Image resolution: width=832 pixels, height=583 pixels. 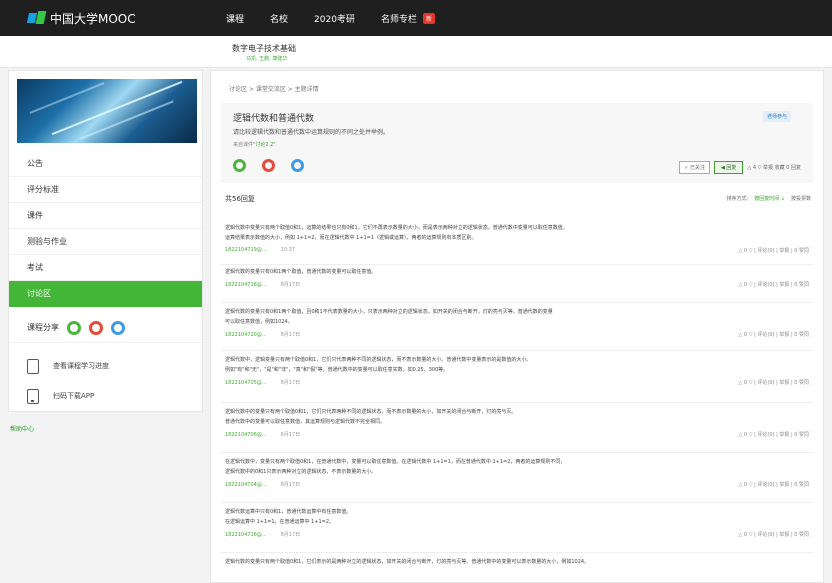 What do you see at coordinates (22, 428) in the screenshot?
I see `help-center-link: 帮助中心` at bounding box center [22, 428].